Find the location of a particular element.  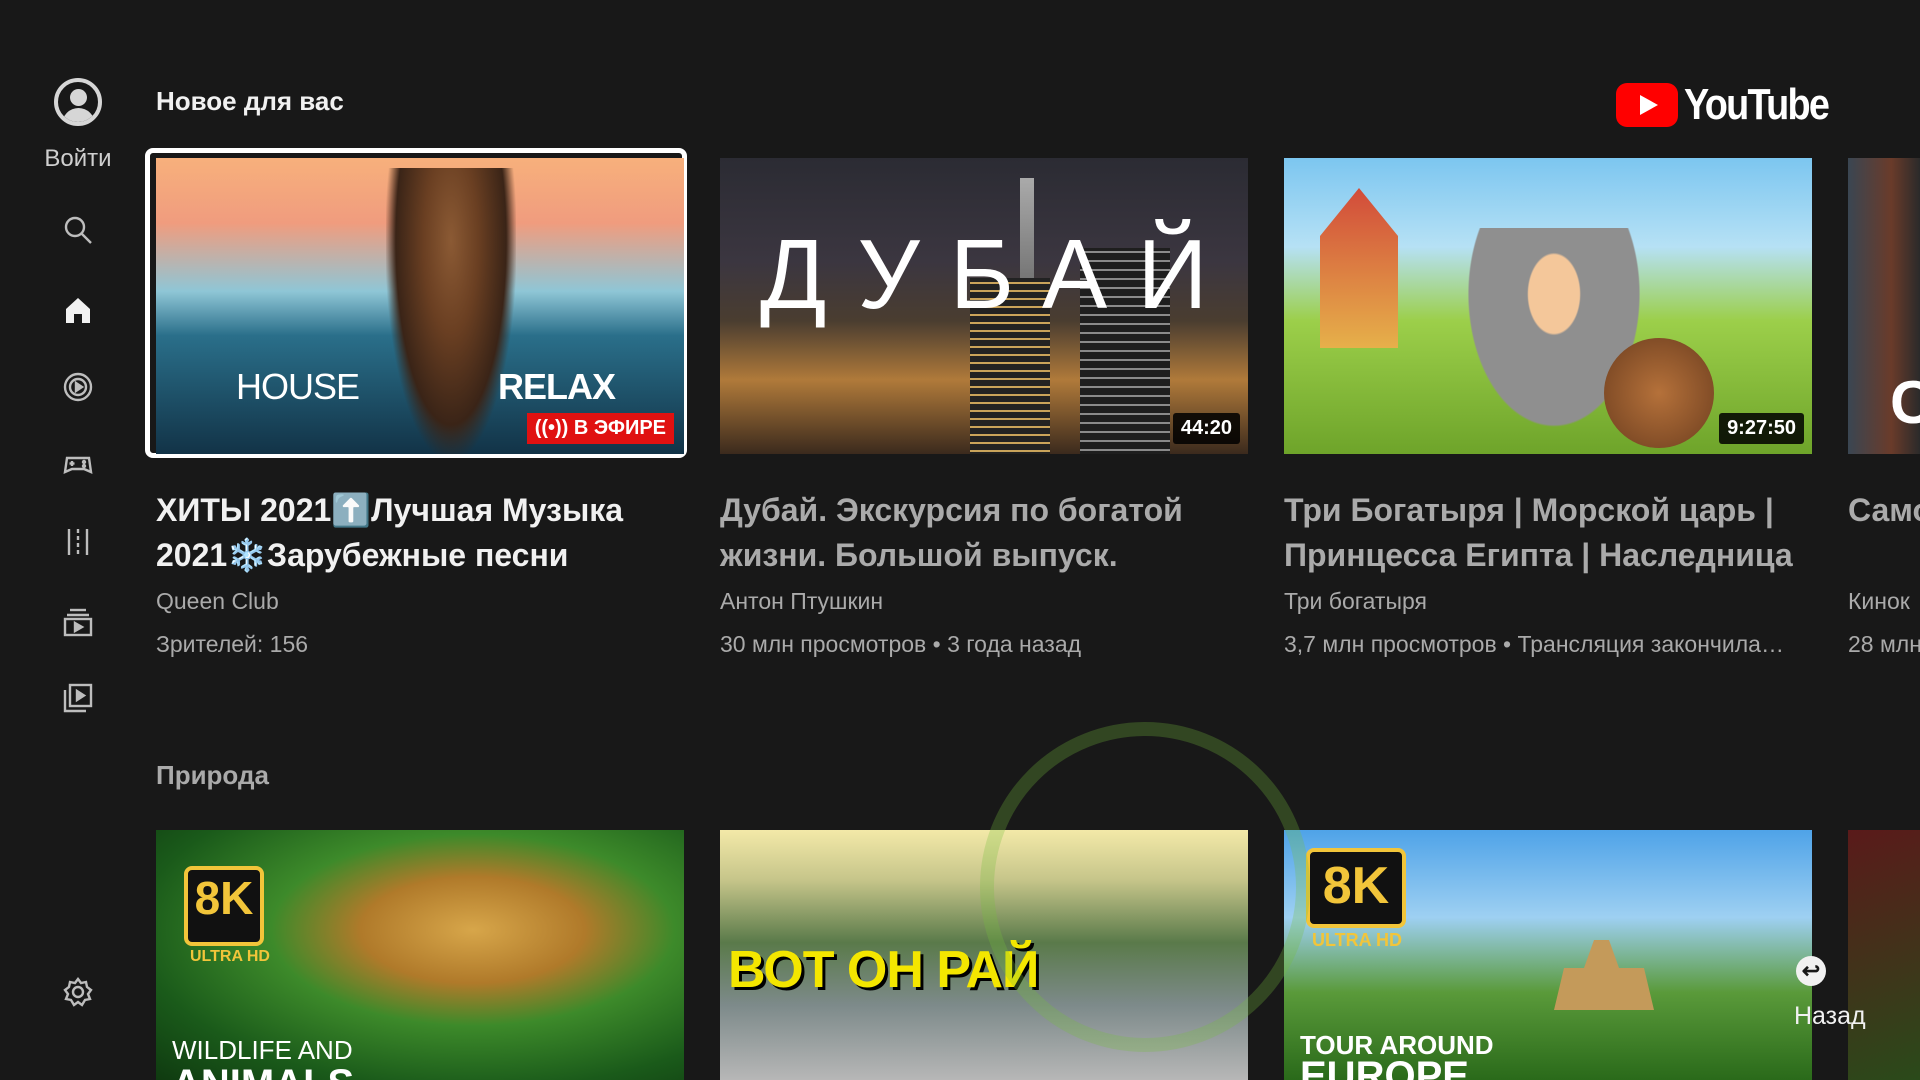

live-broadcast-icon: ((•)) is located at coordinates (554, 428).